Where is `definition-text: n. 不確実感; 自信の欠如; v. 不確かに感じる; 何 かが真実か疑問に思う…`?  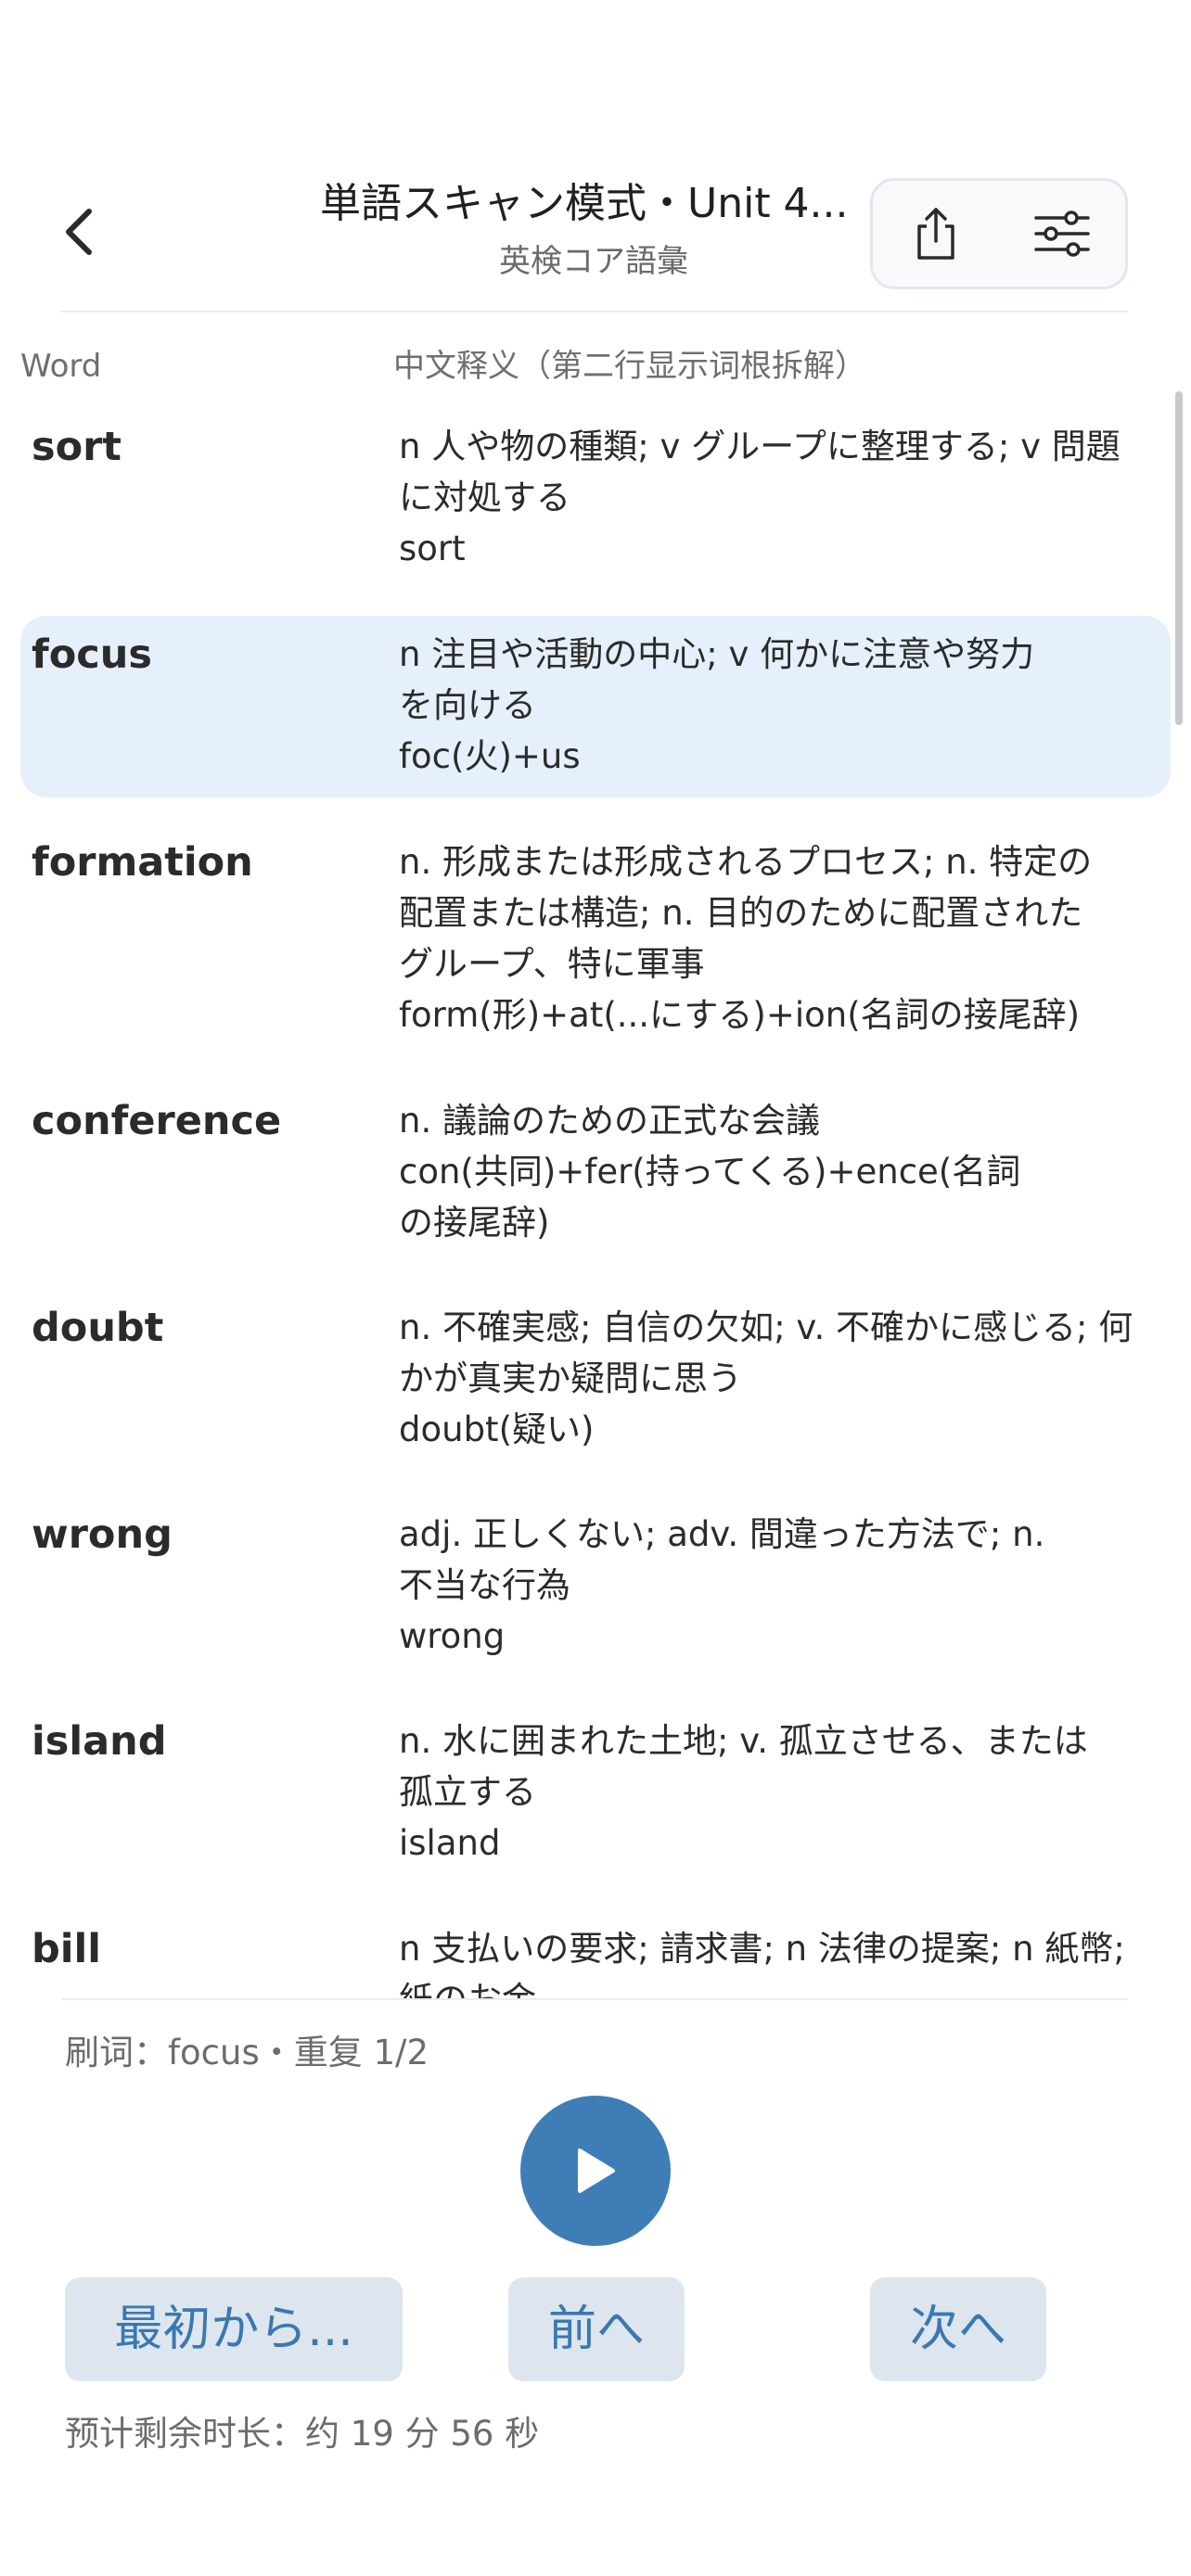
definition-text: n. 不確実感; 自信の欠如; v. 不確かに感じる; 何 かが真実か疑問に思う… is located at coordinates (784, 1378).